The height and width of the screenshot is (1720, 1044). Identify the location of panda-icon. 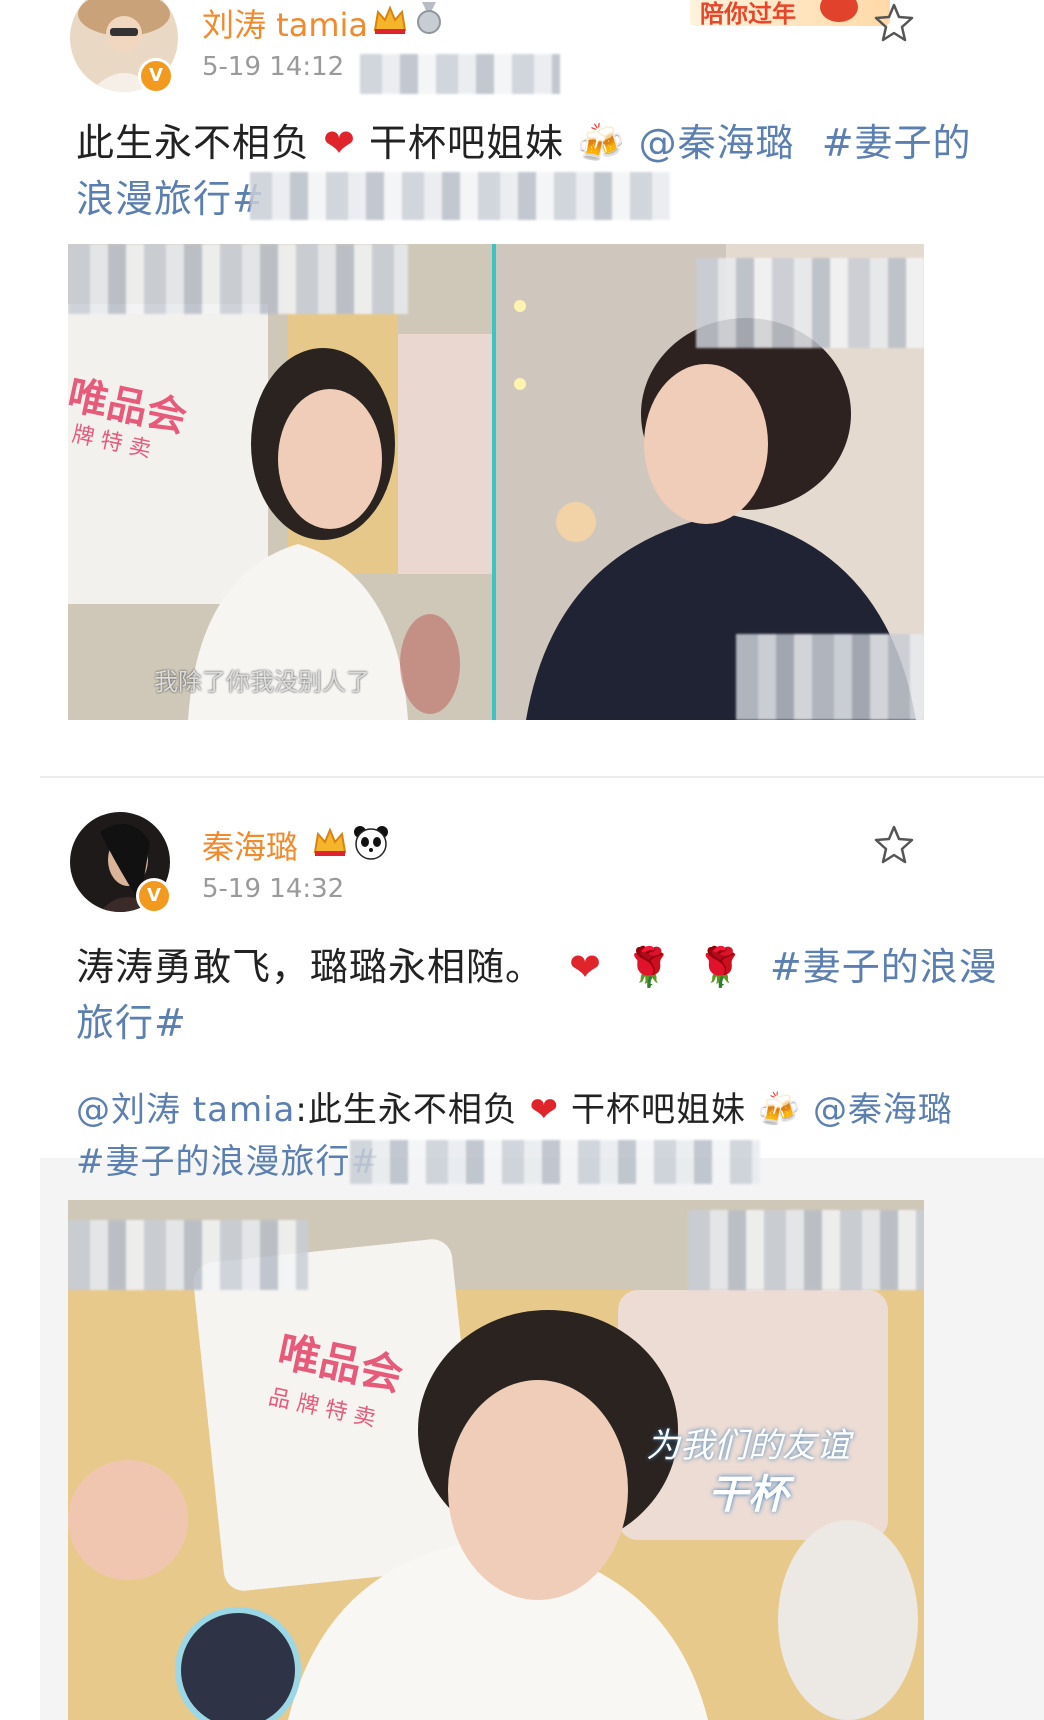
(371, 843).